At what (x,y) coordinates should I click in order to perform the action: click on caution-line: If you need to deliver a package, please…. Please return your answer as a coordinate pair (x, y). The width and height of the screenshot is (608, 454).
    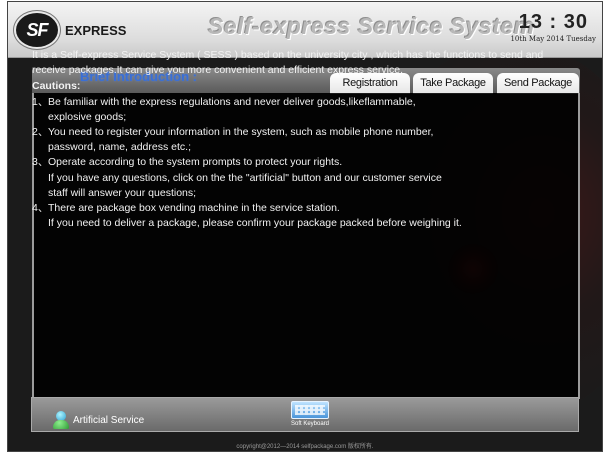
    Looking at the image, I should click on (255, 223).